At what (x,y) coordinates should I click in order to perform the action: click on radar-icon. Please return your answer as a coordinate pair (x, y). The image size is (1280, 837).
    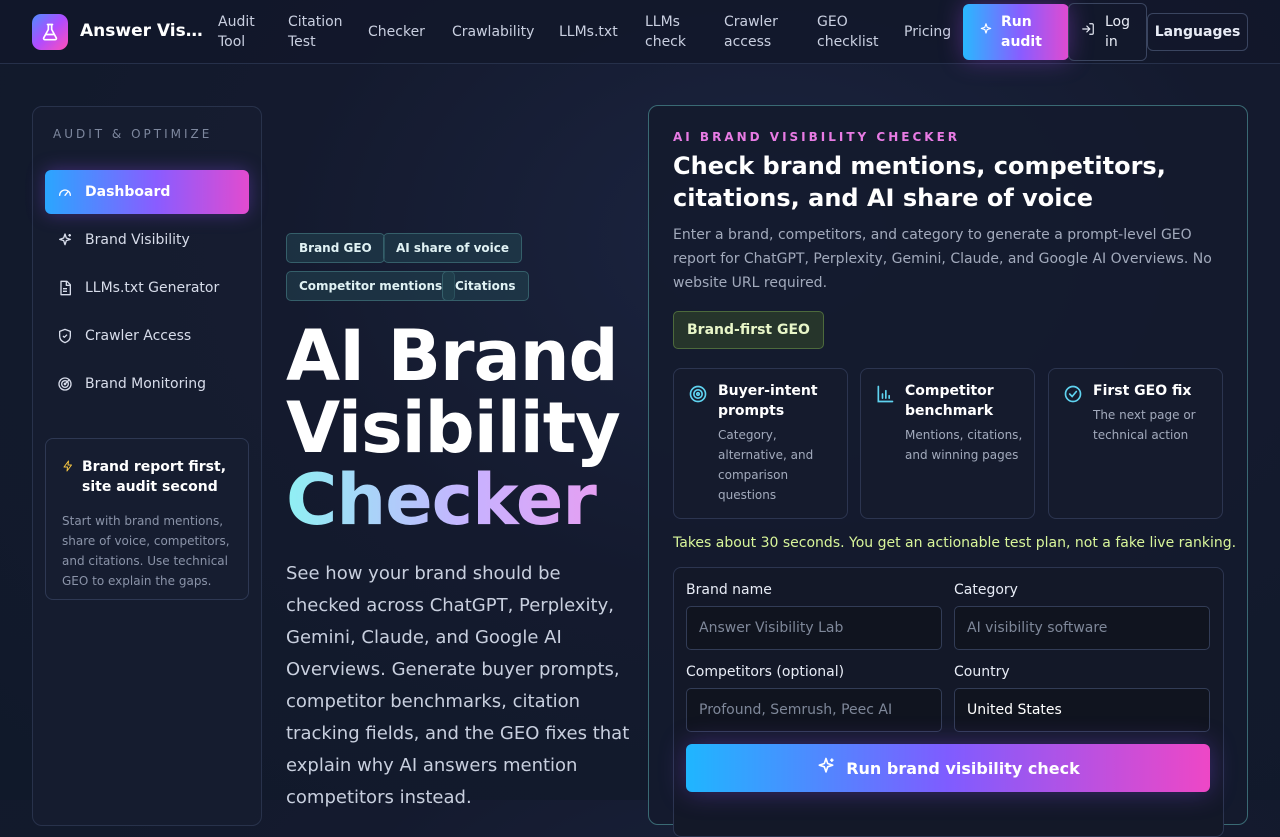
    Looking at the image, I should click on (65, 384).